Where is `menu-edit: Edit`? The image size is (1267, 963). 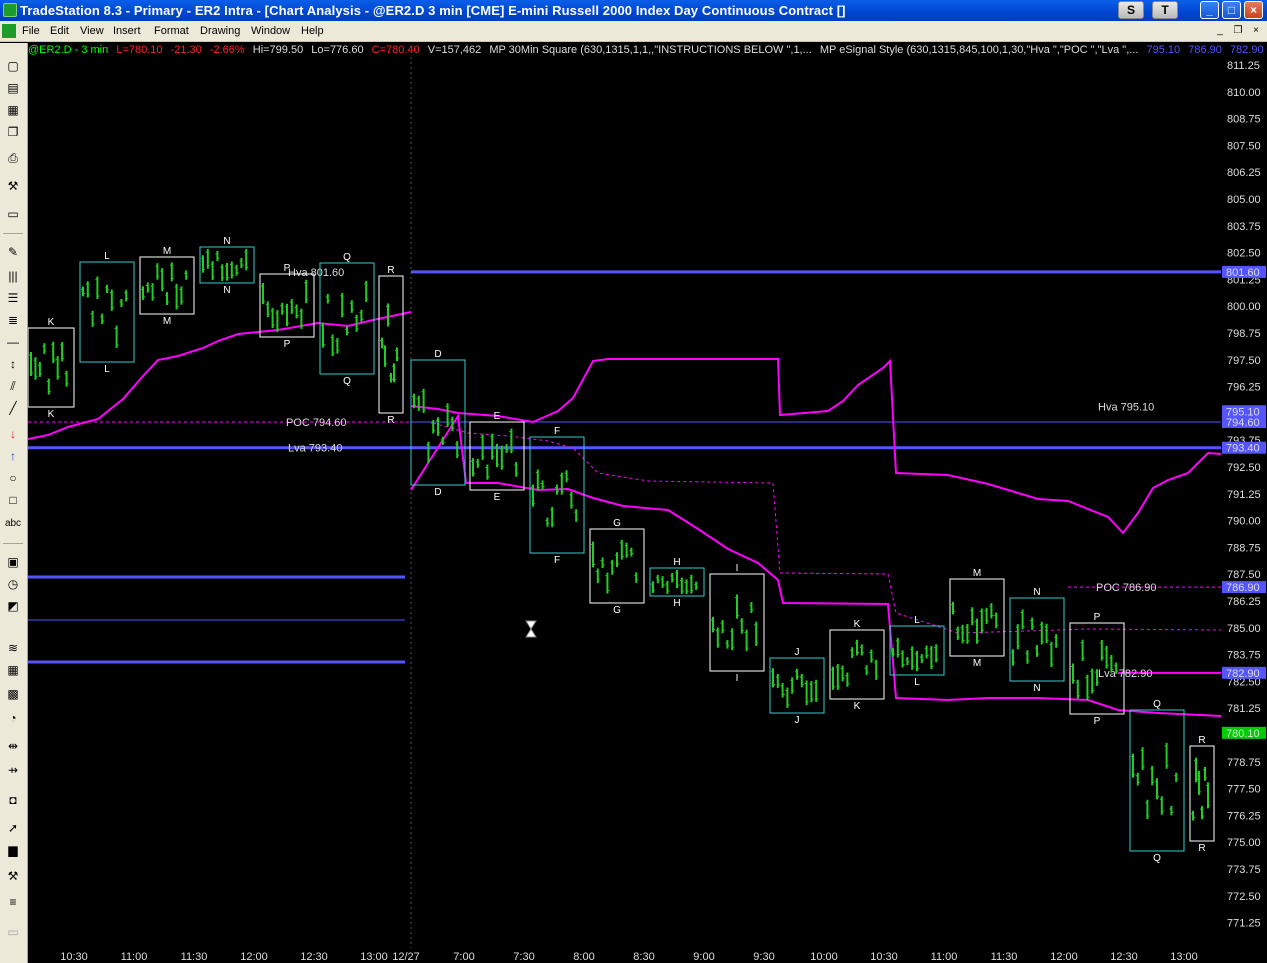
menu-edit: Edit is located at coordinates (59, 31).